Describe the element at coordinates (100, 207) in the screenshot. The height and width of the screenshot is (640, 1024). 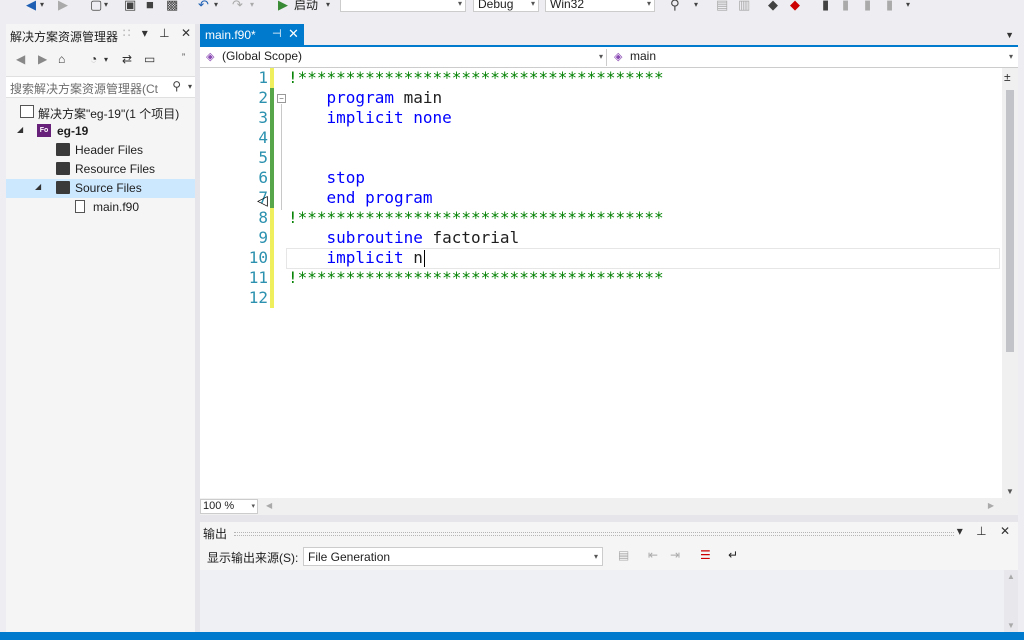
I see `tree-item-main-f90: main.f90` at that location.